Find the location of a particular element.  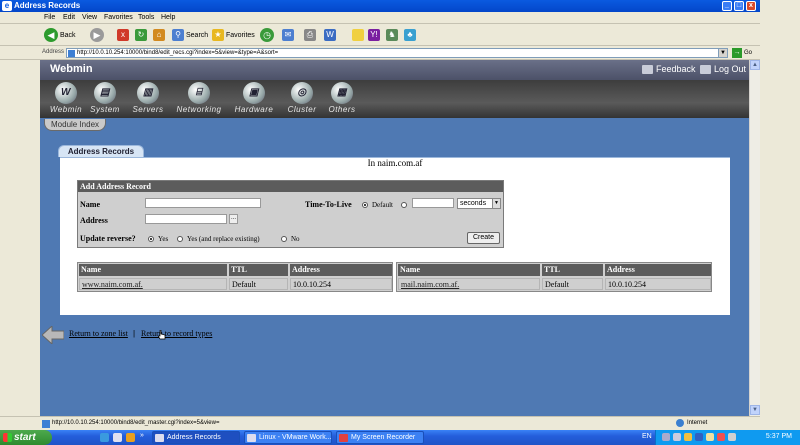

header-address: Address is located at coordinates (658, 270).